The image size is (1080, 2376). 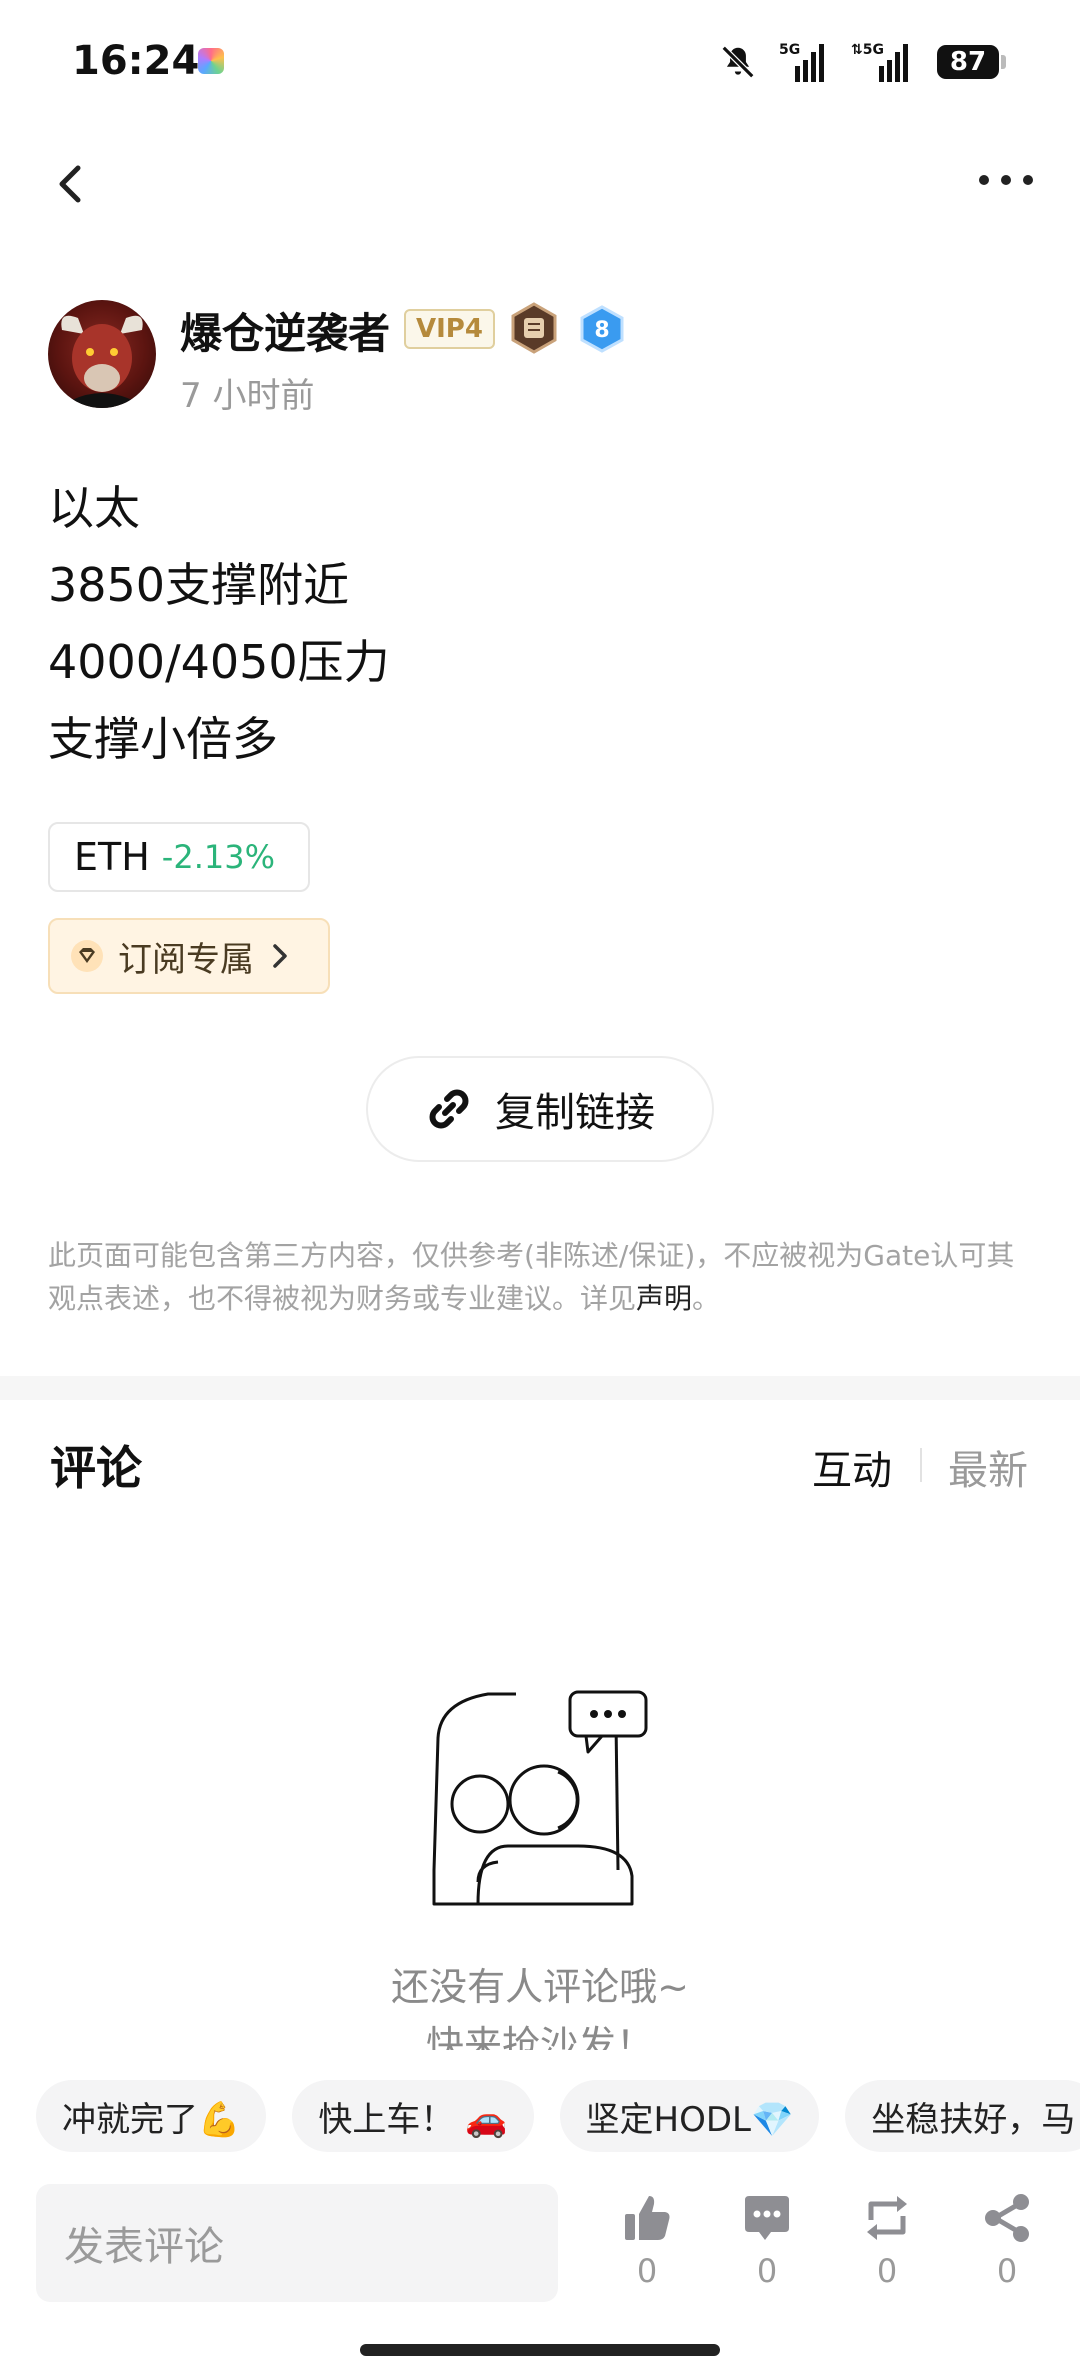 What do you see at coordinates (1007, 2271) in the screenshot?
I see `share-count: 0` at bounding box center [1007, 2271].